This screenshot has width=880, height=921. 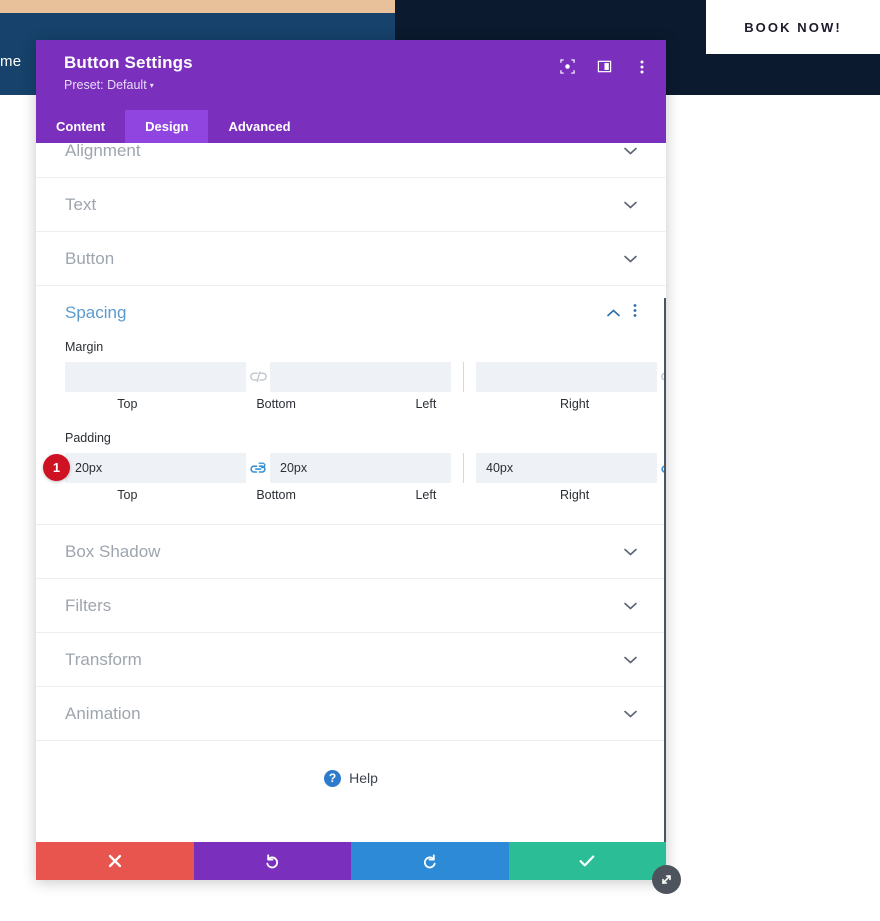 I want to click on chevron-up-icon, so click(x=613, y=313).